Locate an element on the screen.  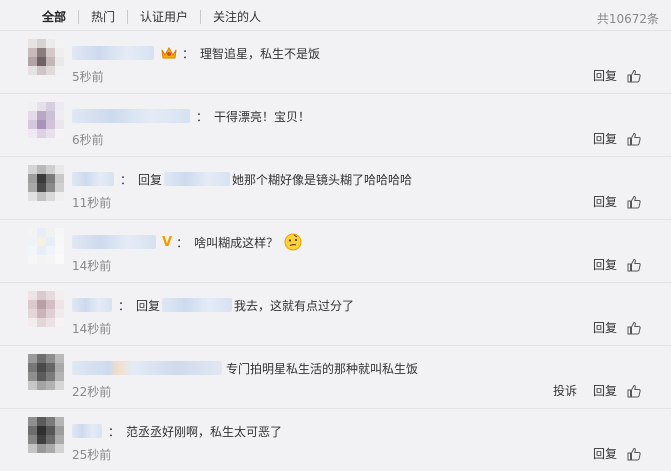
tab-verified-users: 认证用户 is located at coordinates (163, 17).